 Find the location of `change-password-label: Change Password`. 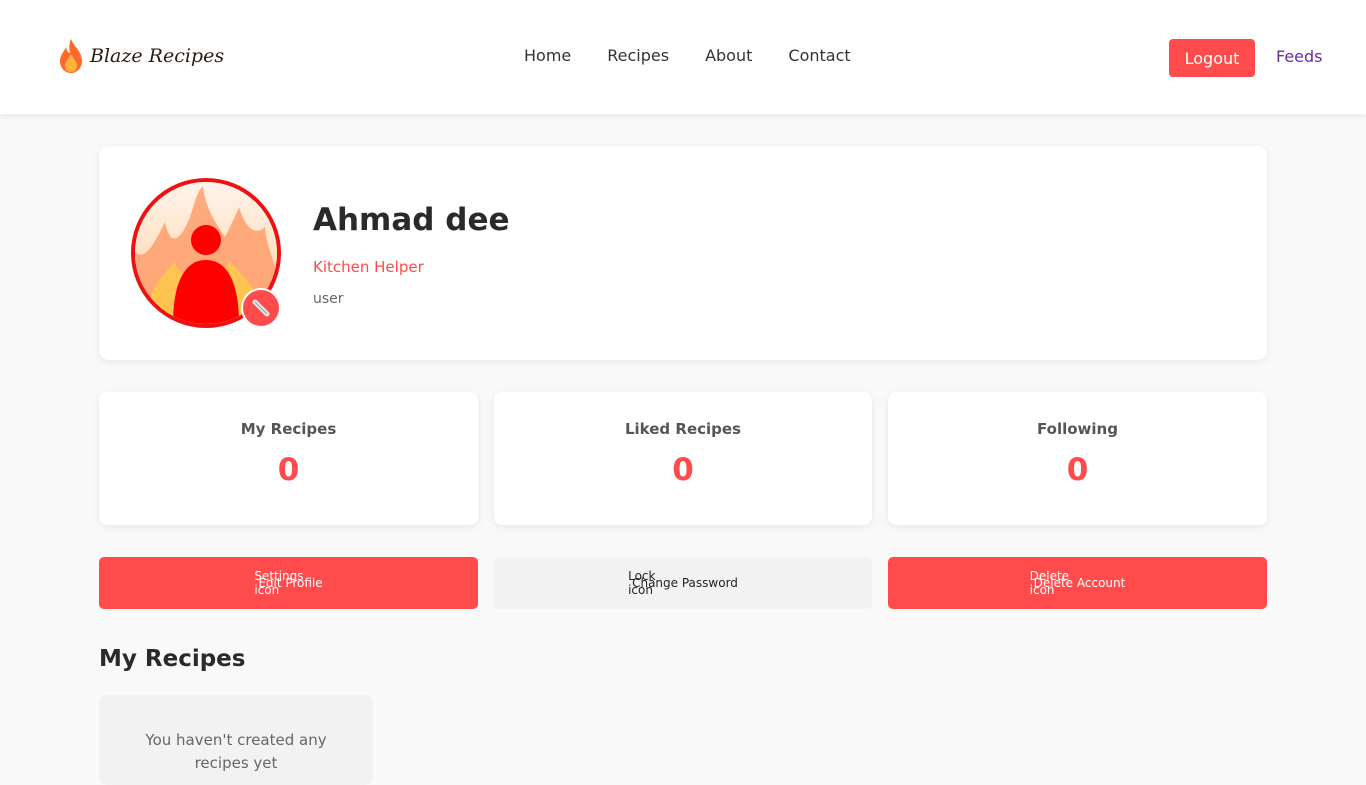

change-password-label: Change Password is located at coordinates (685, 583).